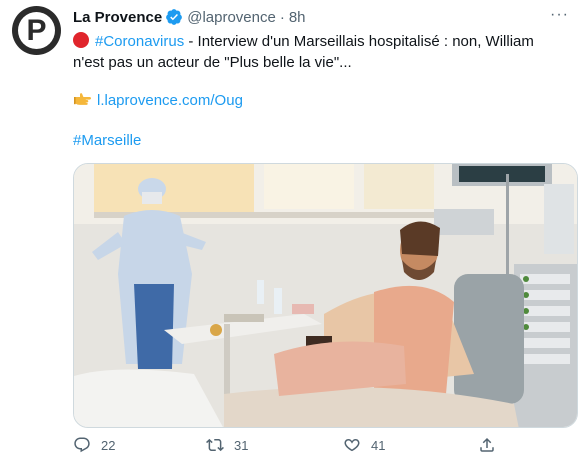  What do you see at coordinates (174, 17) in the screenshot?
I see `verified-badge-icon` at bounding box center [174, 17].